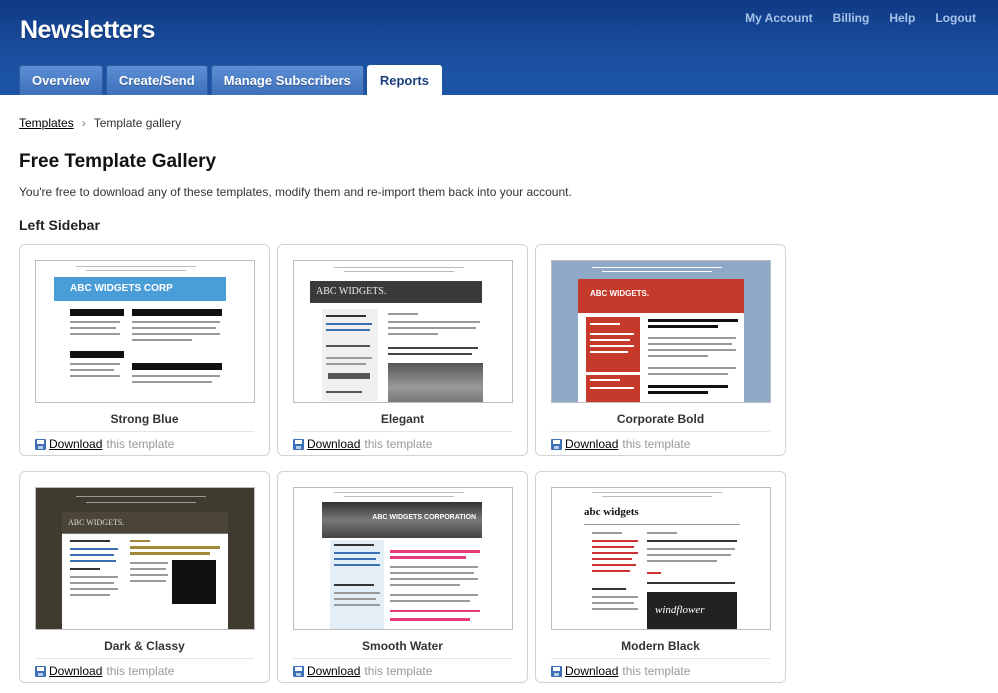 Image resolution: width=998 pixels, height=693 pixels. What do you see at coordinates (137, 123) in the screenshot?
I see `breadcrumb-current: Template gallery` at bounding box center [137, 123].